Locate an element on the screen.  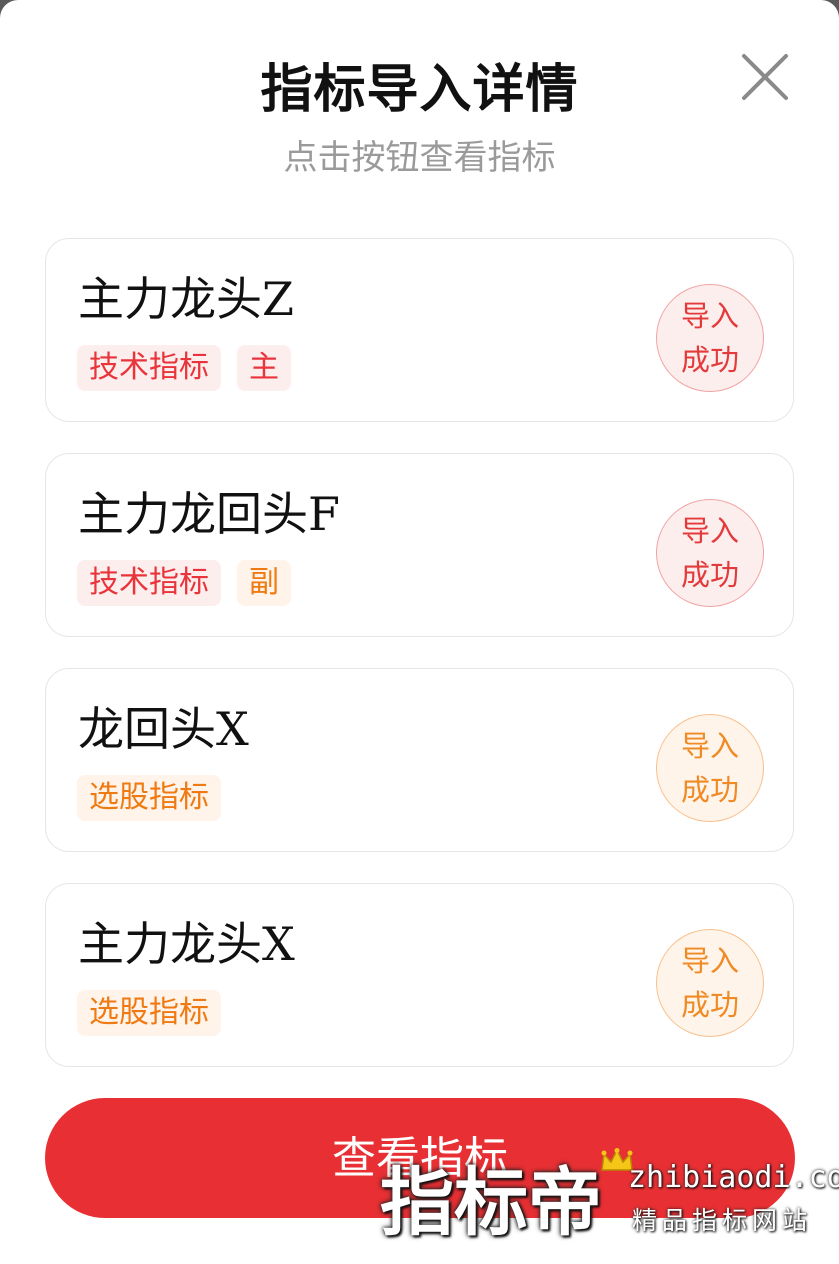
indicator-card: 龙回头X 选股指标 导入 成功 is located at coordinates (419, 760).